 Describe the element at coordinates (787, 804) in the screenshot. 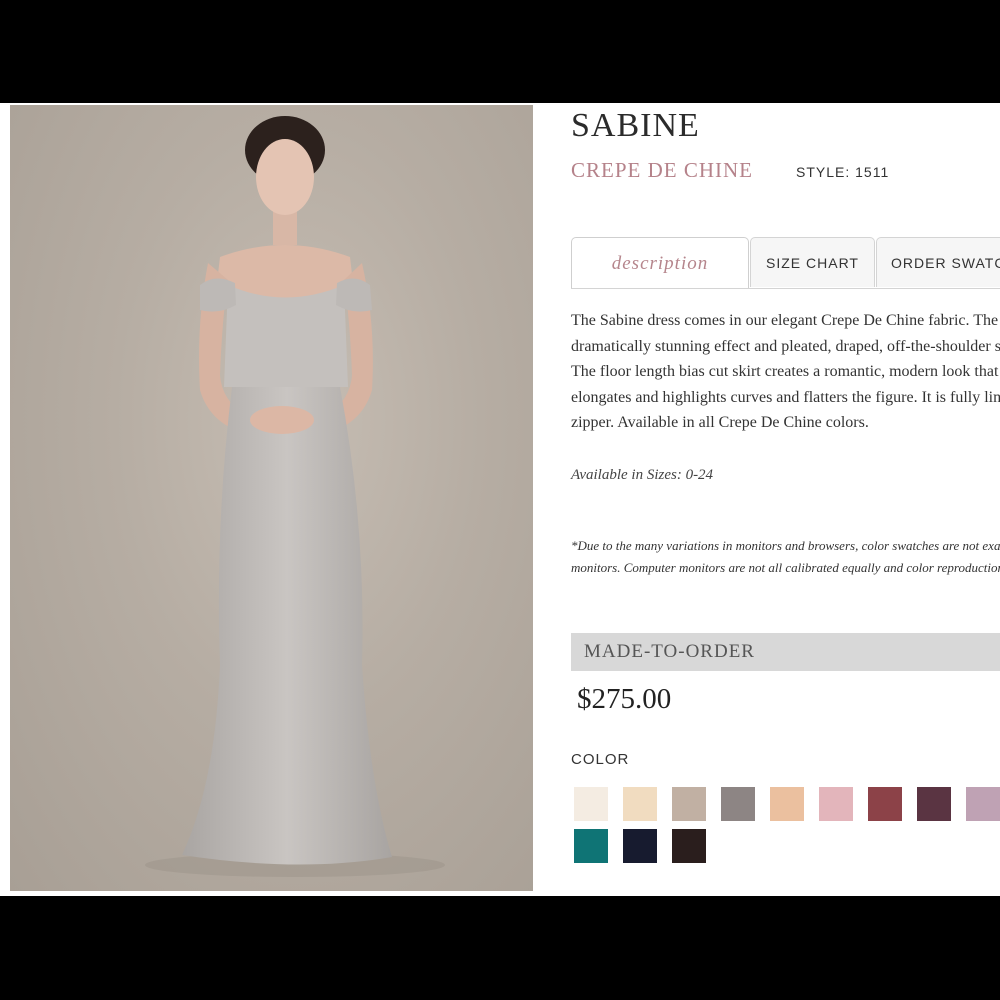

I see `peach-swatch` at that location.